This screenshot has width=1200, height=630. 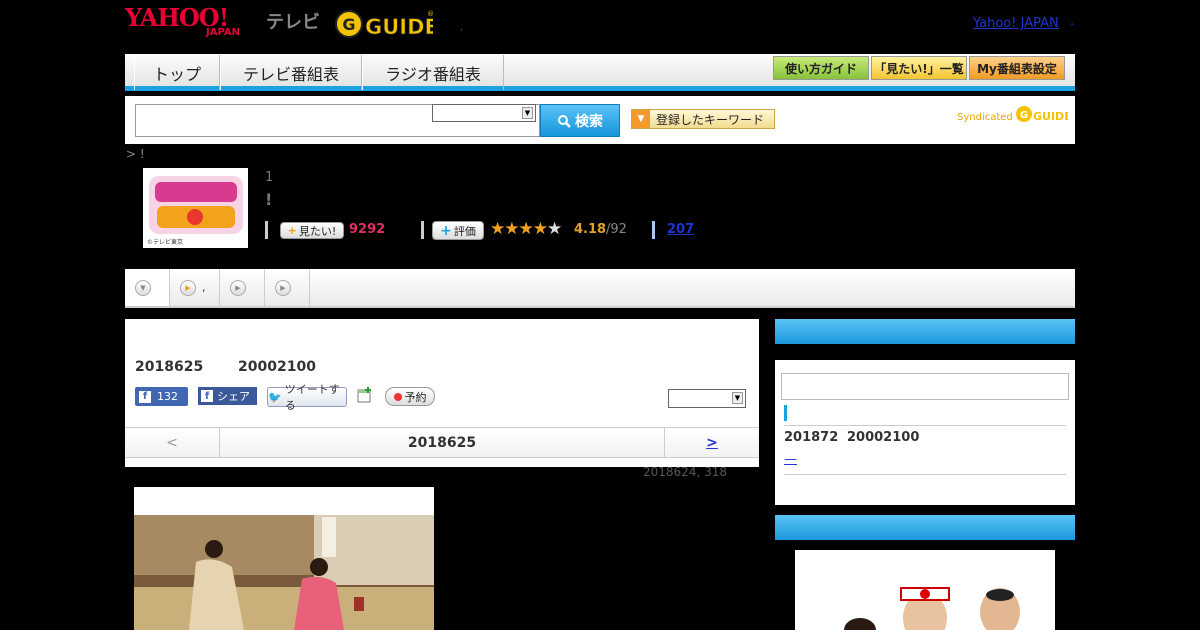 What do you see at coordinates (397, 396) in the screenshot?
I see `record-icon` at bounding box center [397, 396].